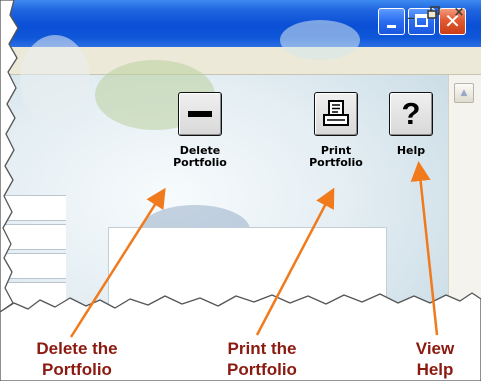  What do you see at coordinates (459, 13) in the screenshot?
I see `mdi-close-button: ×` at bounding box center [459, 13].